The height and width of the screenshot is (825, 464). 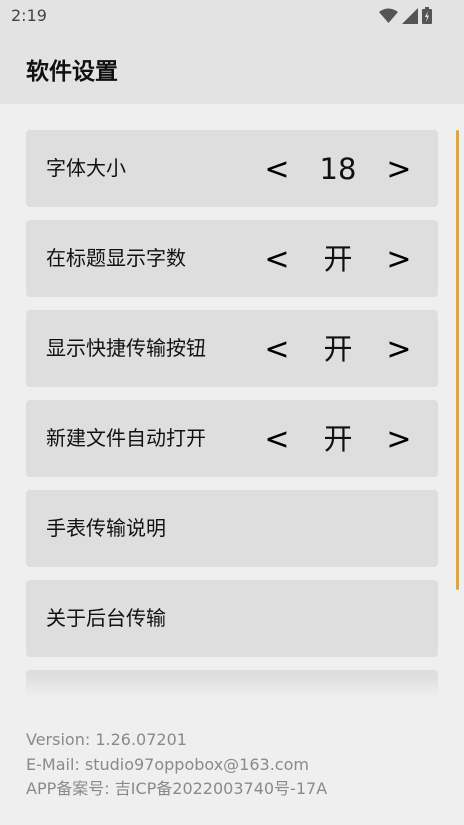 What do you see at coordinates (427, 17) in the screenshot?
I see `battery-icon` at bounding box center [427, 17].